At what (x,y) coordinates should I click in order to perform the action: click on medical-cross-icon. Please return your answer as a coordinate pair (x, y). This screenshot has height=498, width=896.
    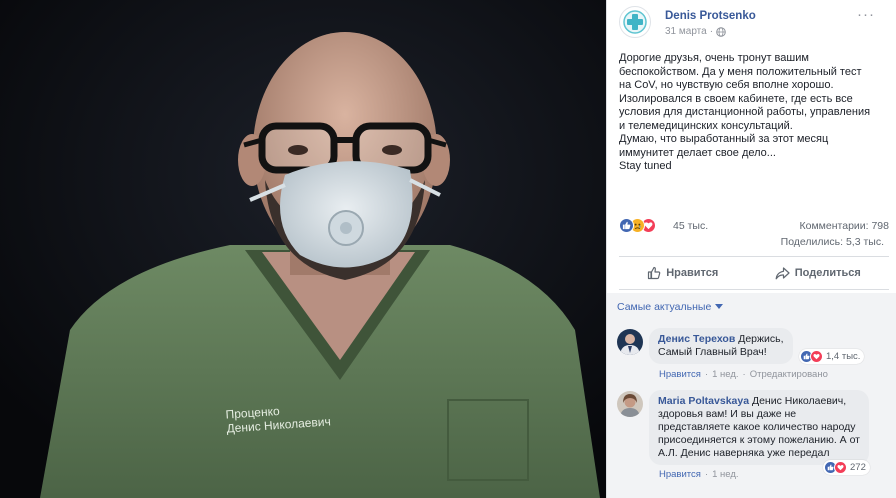
    Looking at the image, I should click on (635, 22).